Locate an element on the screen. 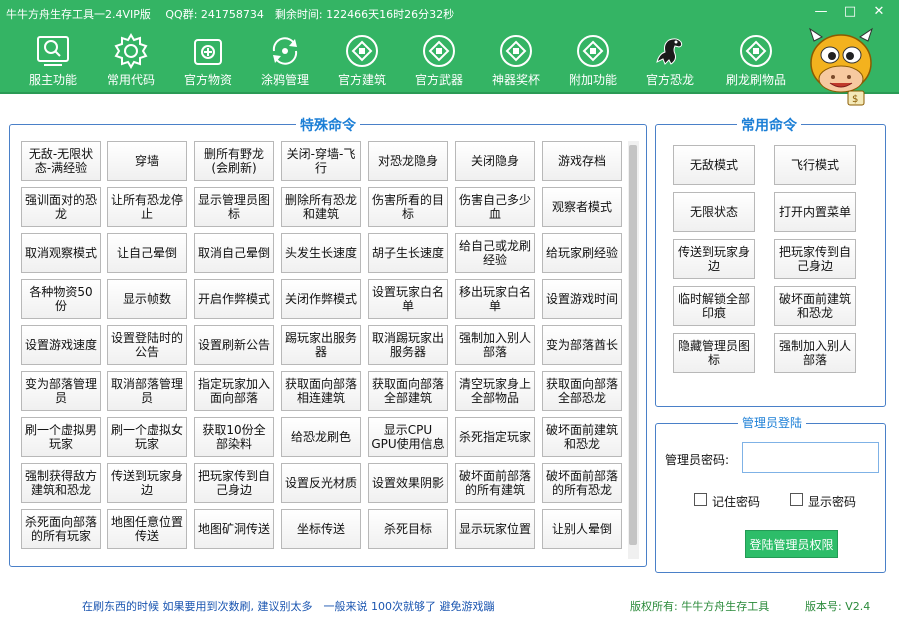 This screenshot has width=899, height=623. special-command-button: 胡子生长速度 is located at coordinates (408, 253).